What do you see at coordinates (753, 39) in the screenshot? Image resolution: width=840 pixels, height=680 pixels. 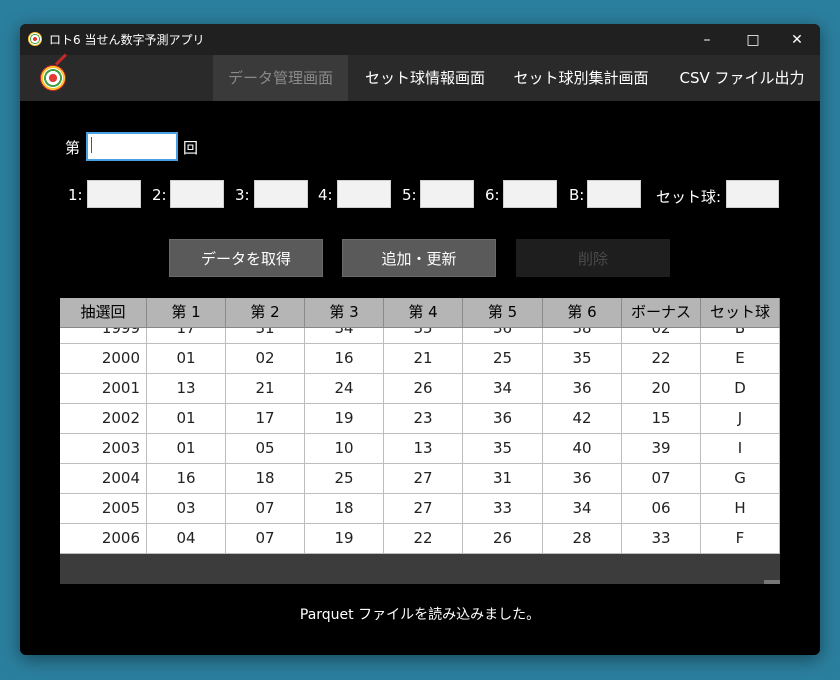 I see `maximize-icon: □` at bounding box center [753, 39].